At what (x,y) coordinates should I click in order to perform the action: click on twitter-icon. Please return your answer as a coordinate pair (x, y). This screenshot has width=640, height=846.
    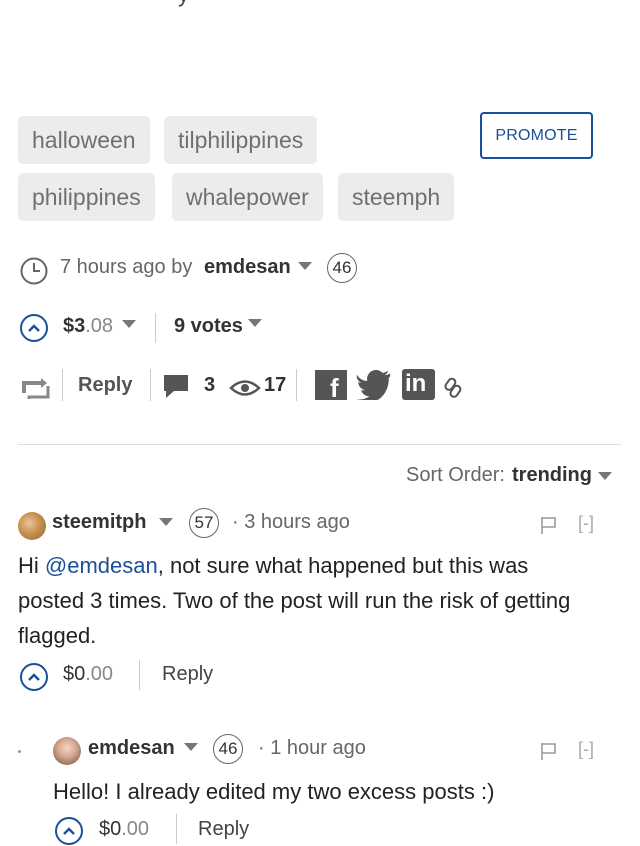
    Looking at the image, I should click on (374, 385).